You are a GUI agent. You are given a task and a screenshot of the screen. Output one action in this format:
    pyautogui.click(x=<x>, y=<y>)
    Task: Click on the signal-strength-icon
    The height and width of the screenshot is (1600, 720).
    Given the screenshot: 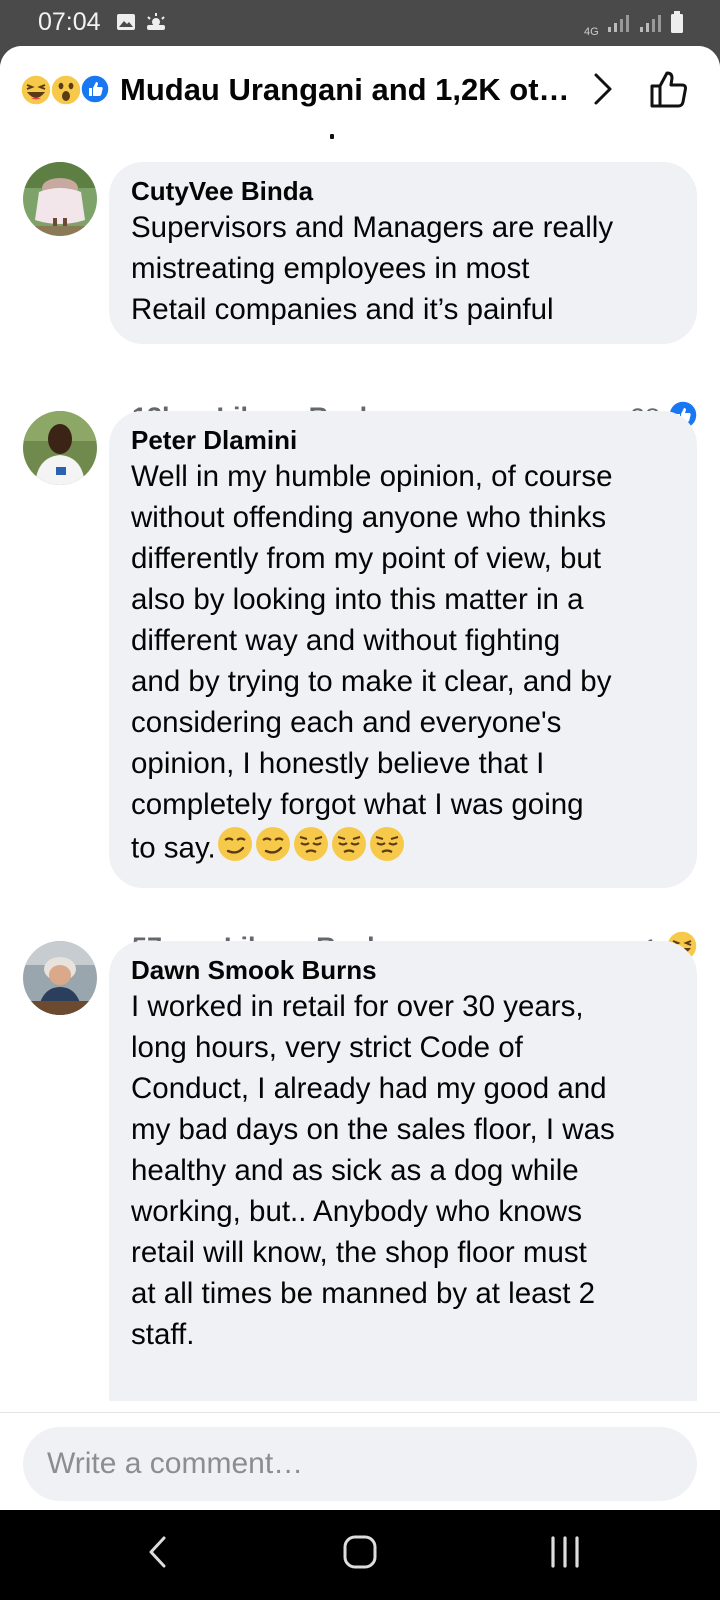 What is the action you would take?
    pyautogui.click(x=618, y=25)
    